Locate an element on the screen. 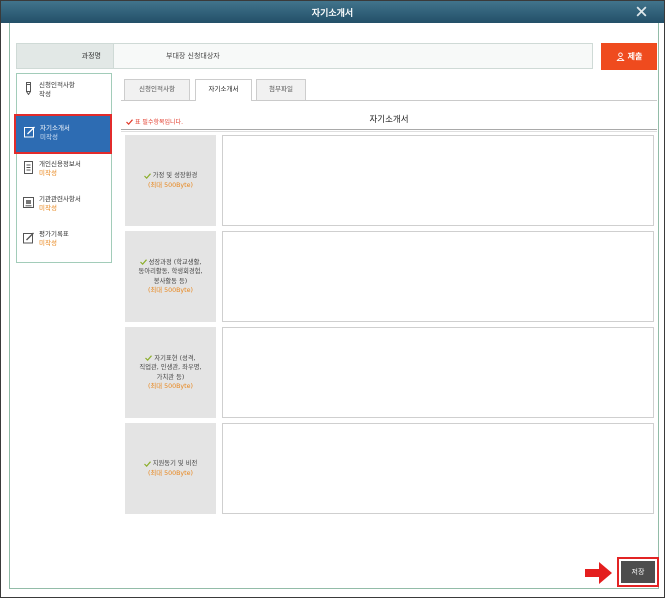  save-button-highlight: 저장 is located at coordinates (638, 572).